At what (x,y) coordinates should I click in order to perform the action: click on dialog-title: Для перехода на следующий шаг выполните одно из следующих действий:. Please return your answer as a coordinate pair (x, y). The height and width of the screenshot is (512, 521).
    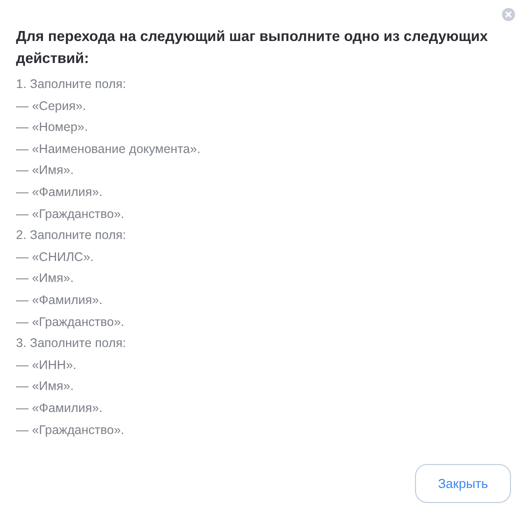
    Looking at the image, I should click on (252, 48).